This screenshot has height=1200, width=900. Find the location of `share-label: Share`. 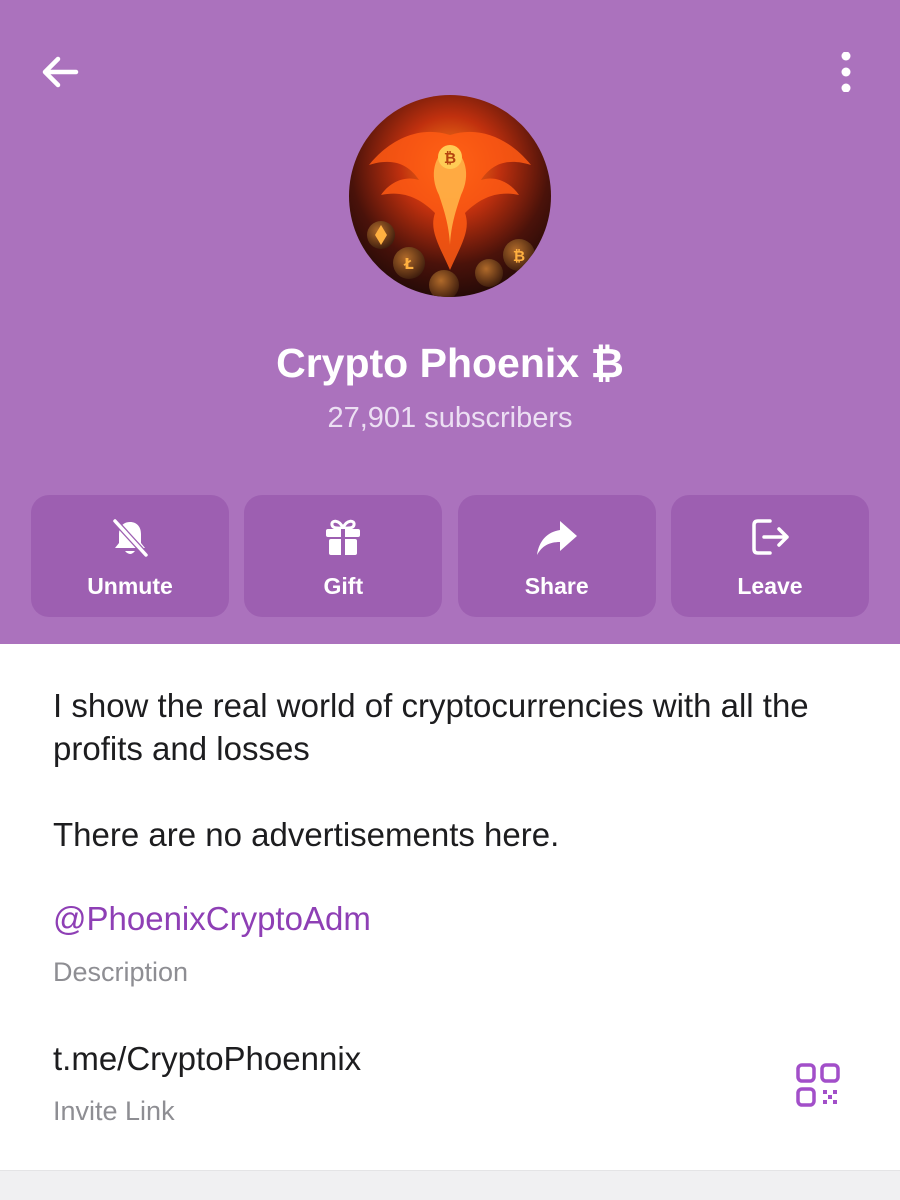

share-label: Share is located at coordinates (556, 586).